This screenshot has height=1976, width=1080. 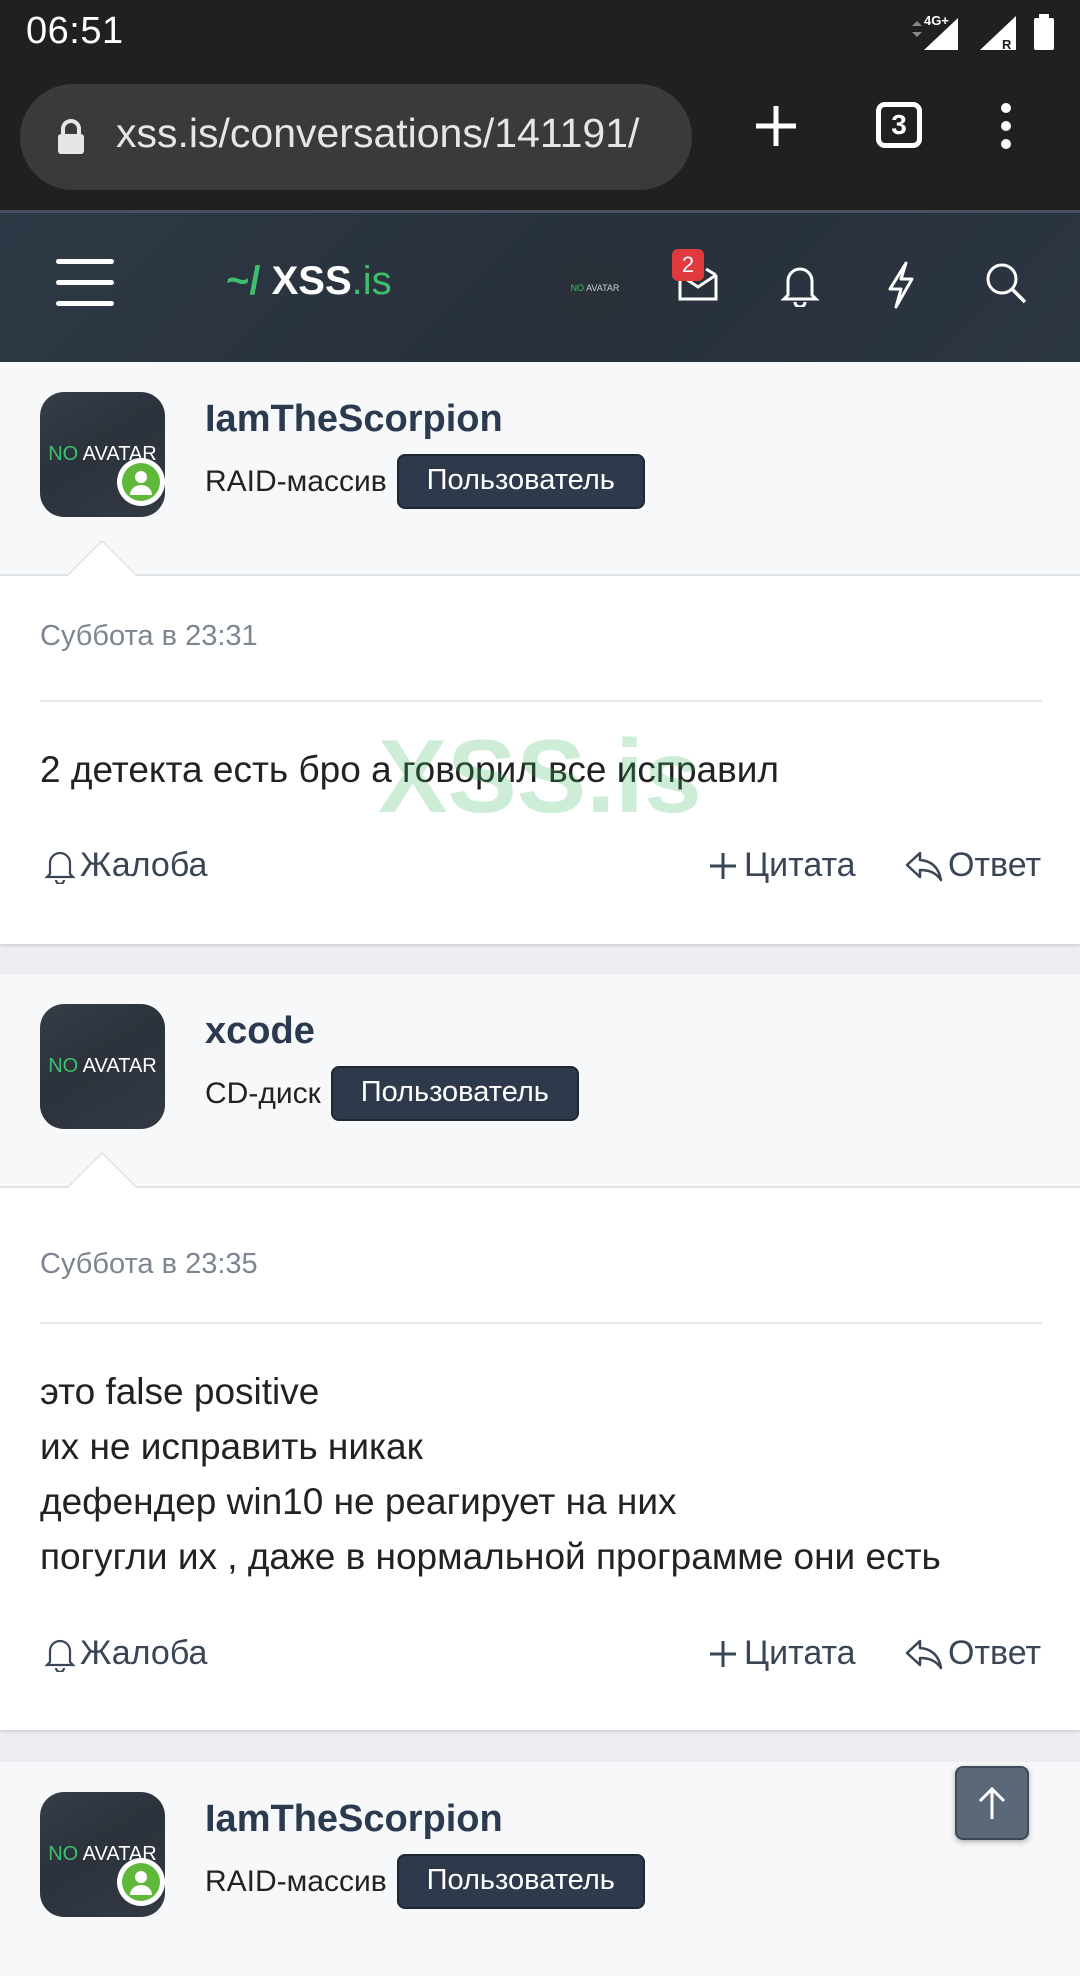 I want to click on new-tab-button, so click(x=776, y=128).